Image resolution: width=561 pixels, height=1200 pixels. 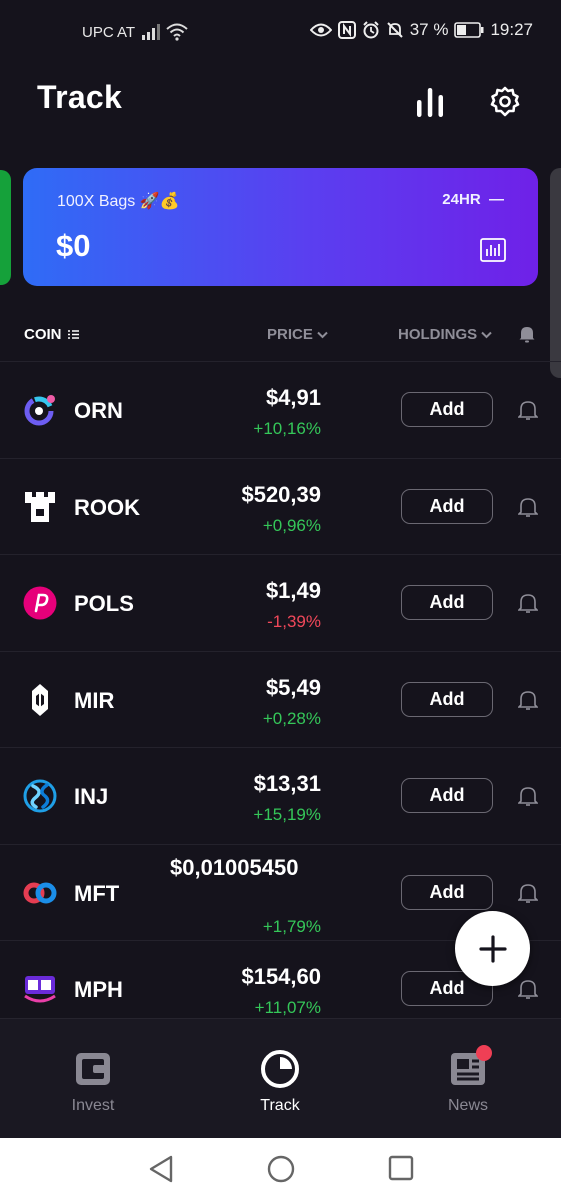 I want to click on col-holdings-label: HOLDINGS, so click(x=438, y=334).